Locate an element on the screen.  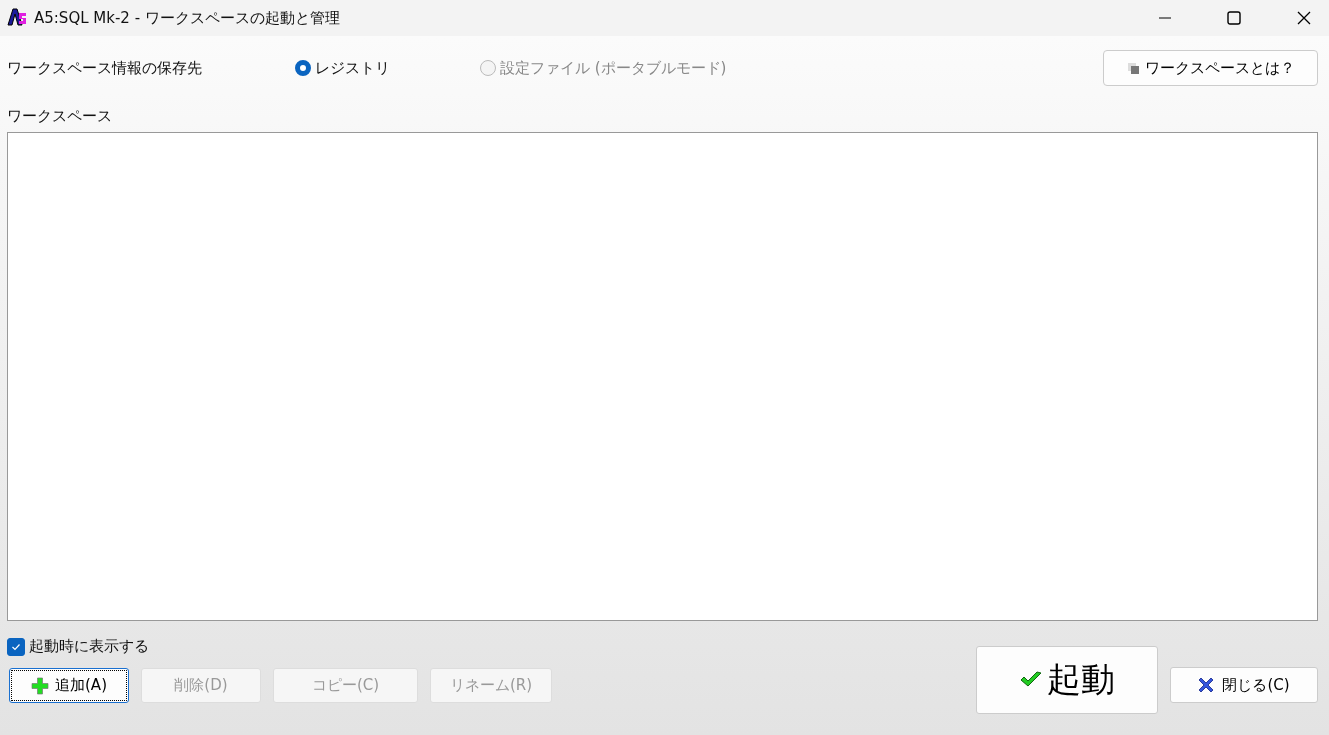
close-button: 閉じる(C) is located at coordinates (1244, 685).